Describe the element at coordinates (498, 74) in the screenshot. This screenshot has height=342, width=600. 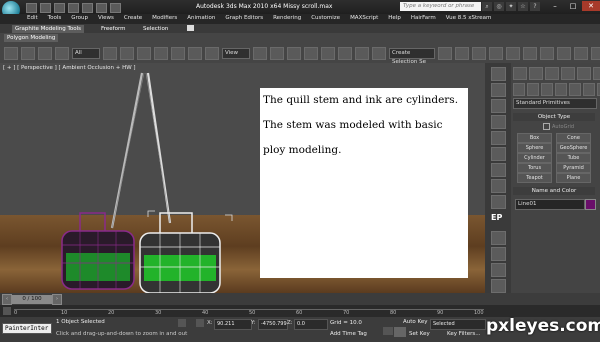
I see `graphite-icon` at that location.